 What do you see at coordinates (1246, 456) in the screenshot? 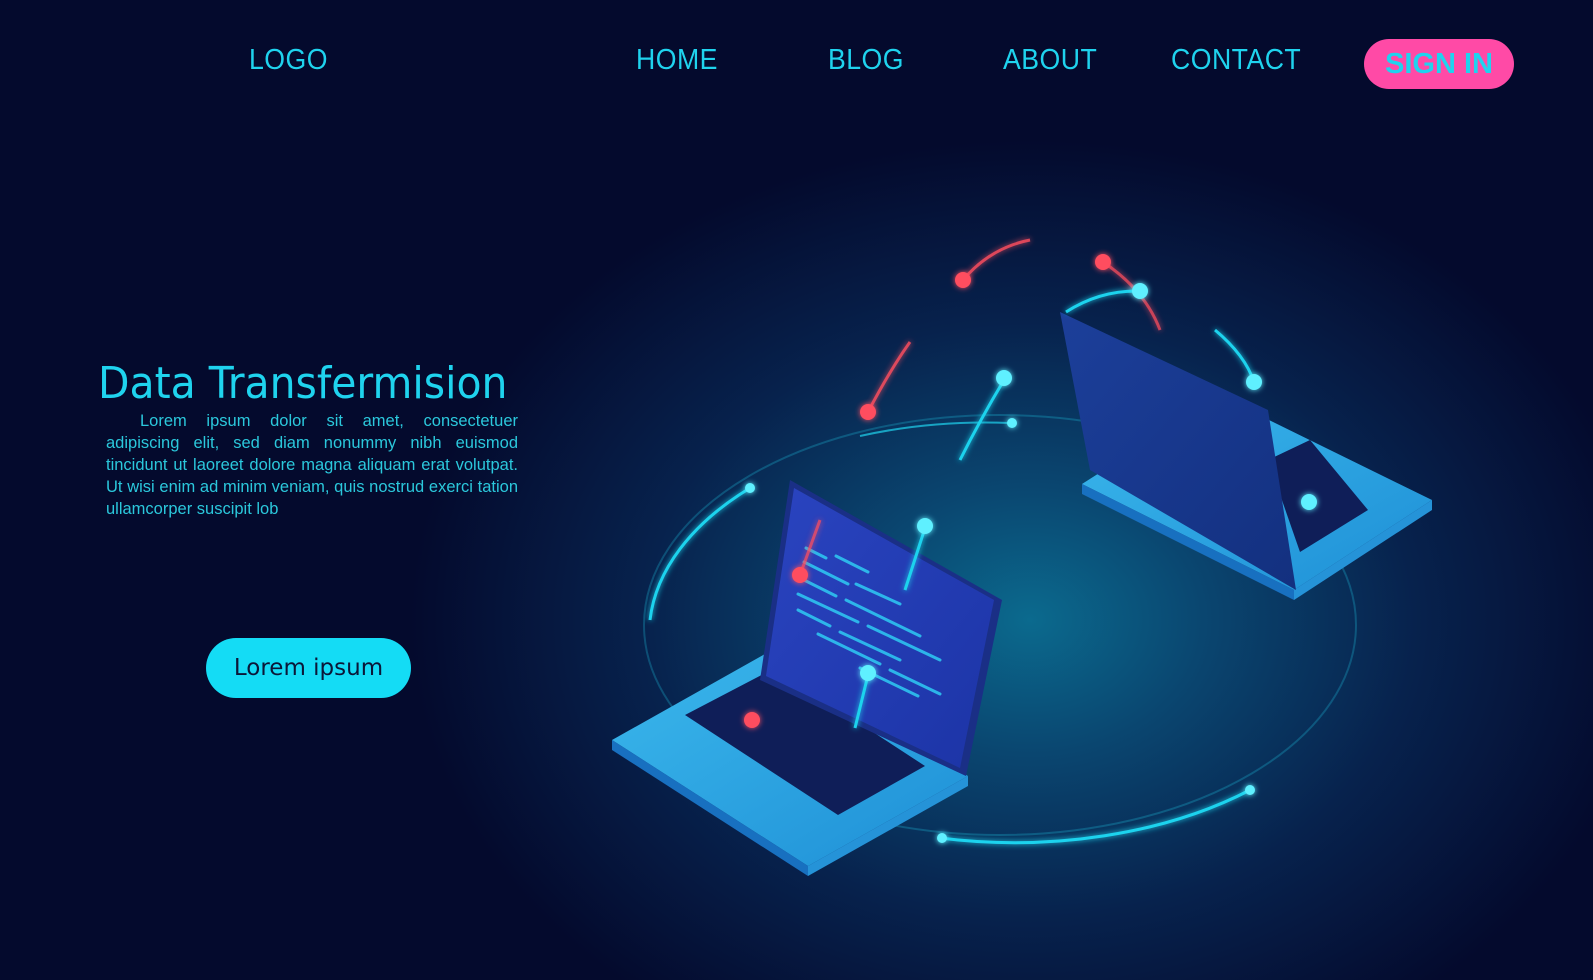
I see `laptop-right` at bounding box center [1246, 456].